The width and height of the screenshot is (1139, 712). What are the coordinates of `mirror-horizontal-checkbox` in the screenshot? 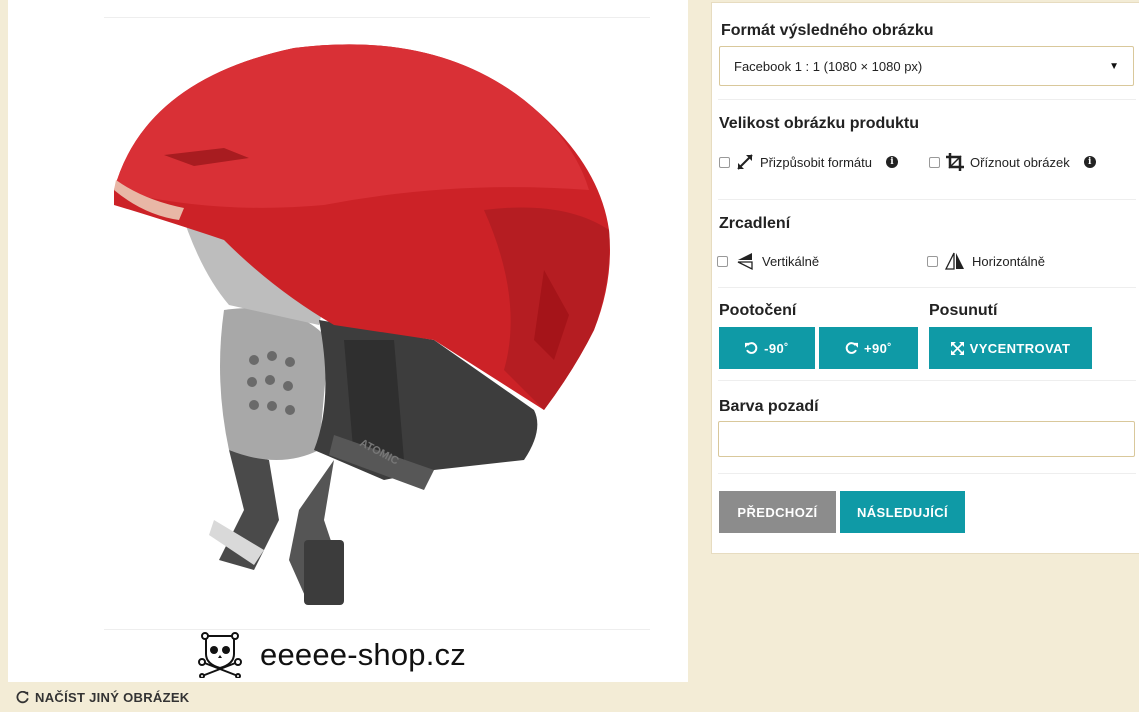 It's located at (932, 261).